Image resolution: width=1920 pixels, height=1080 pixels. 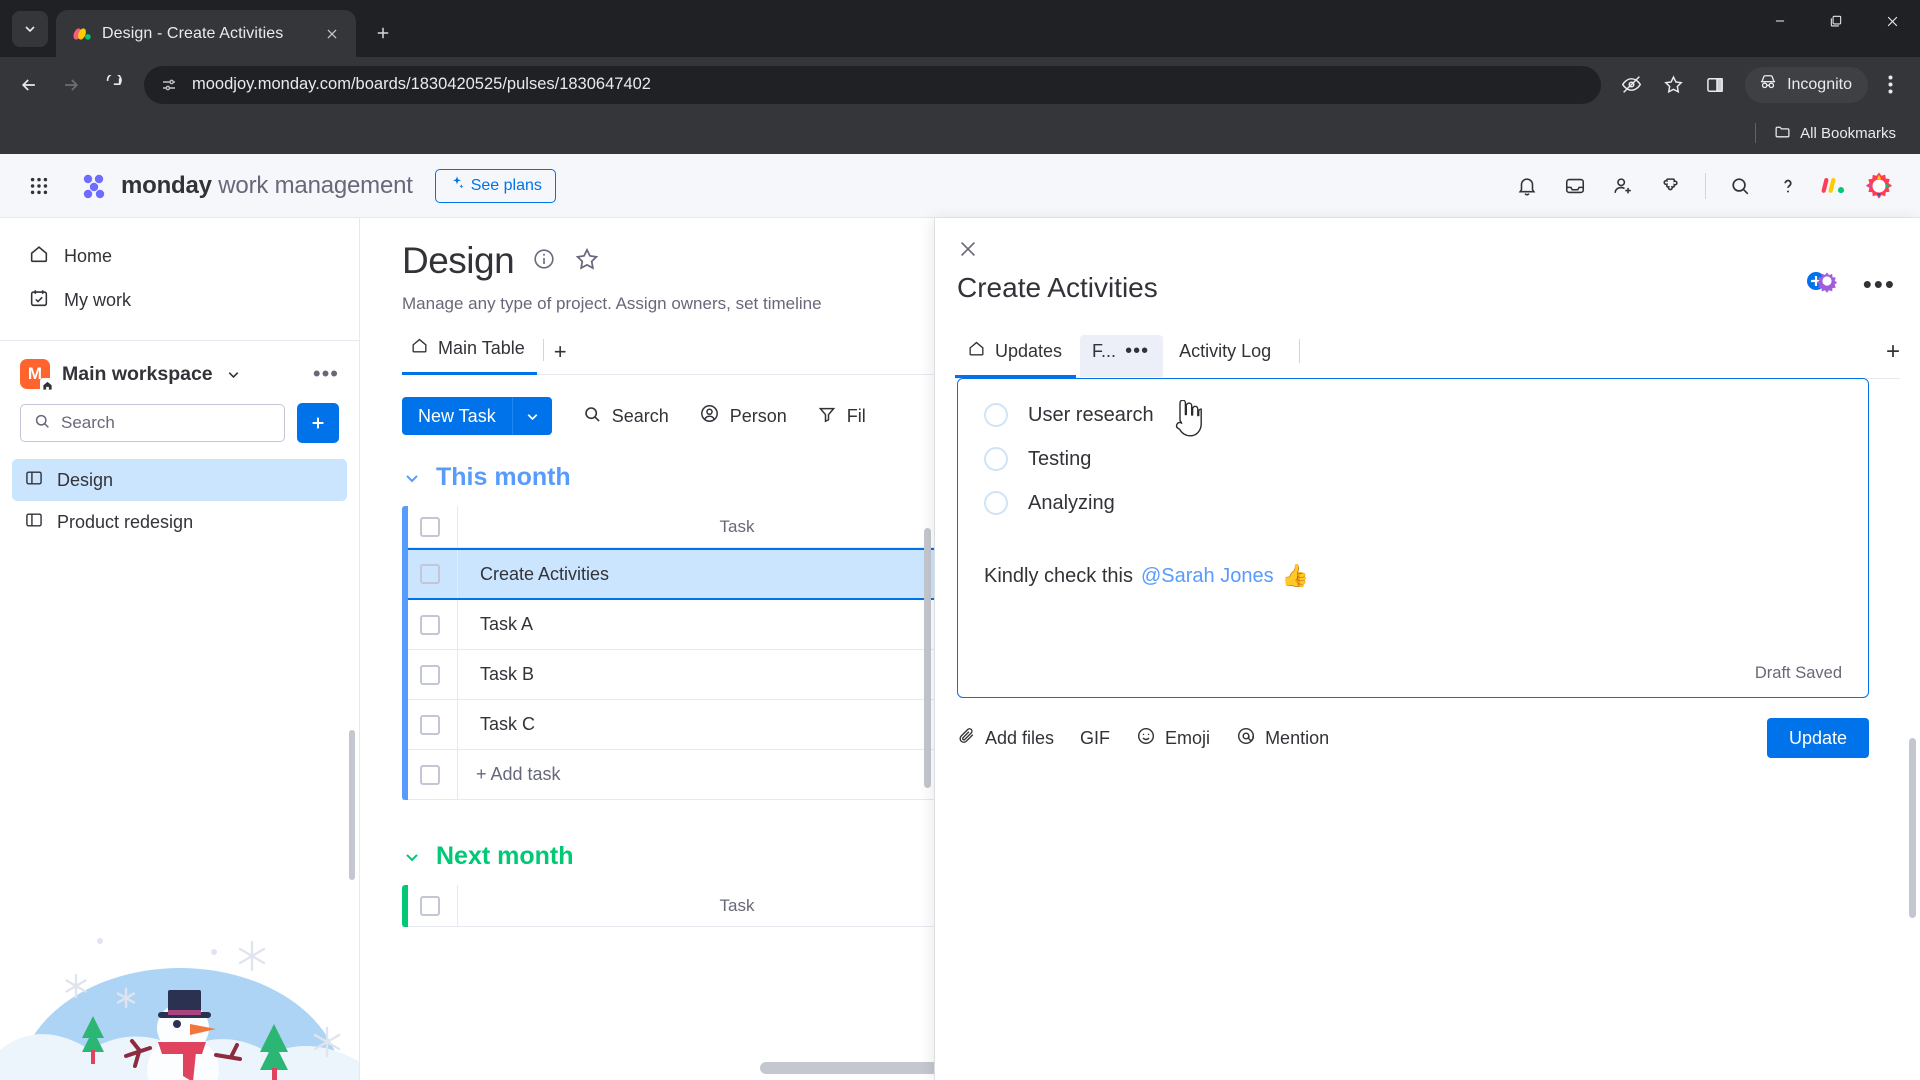 I want to click on add-panel-tab-button: +, so click(x=1893, y=356).